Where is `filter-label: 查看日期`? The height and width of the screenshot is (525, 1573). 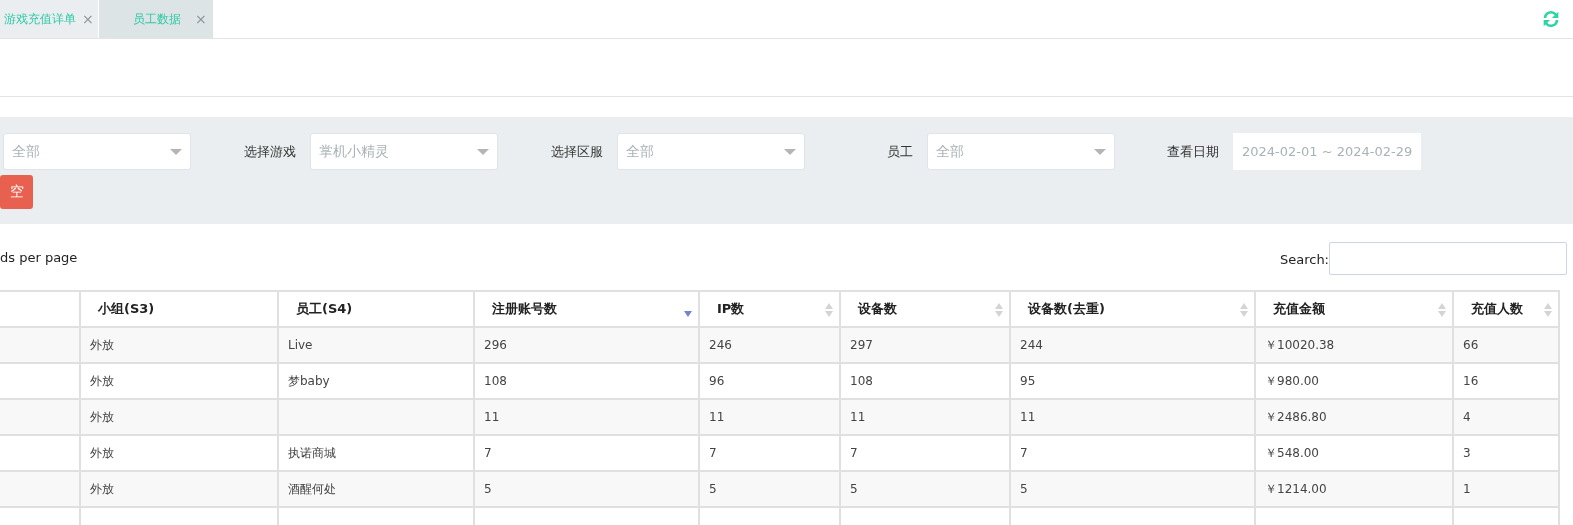
filter-label: 查看日期 is located at coordinates (1193, 151).